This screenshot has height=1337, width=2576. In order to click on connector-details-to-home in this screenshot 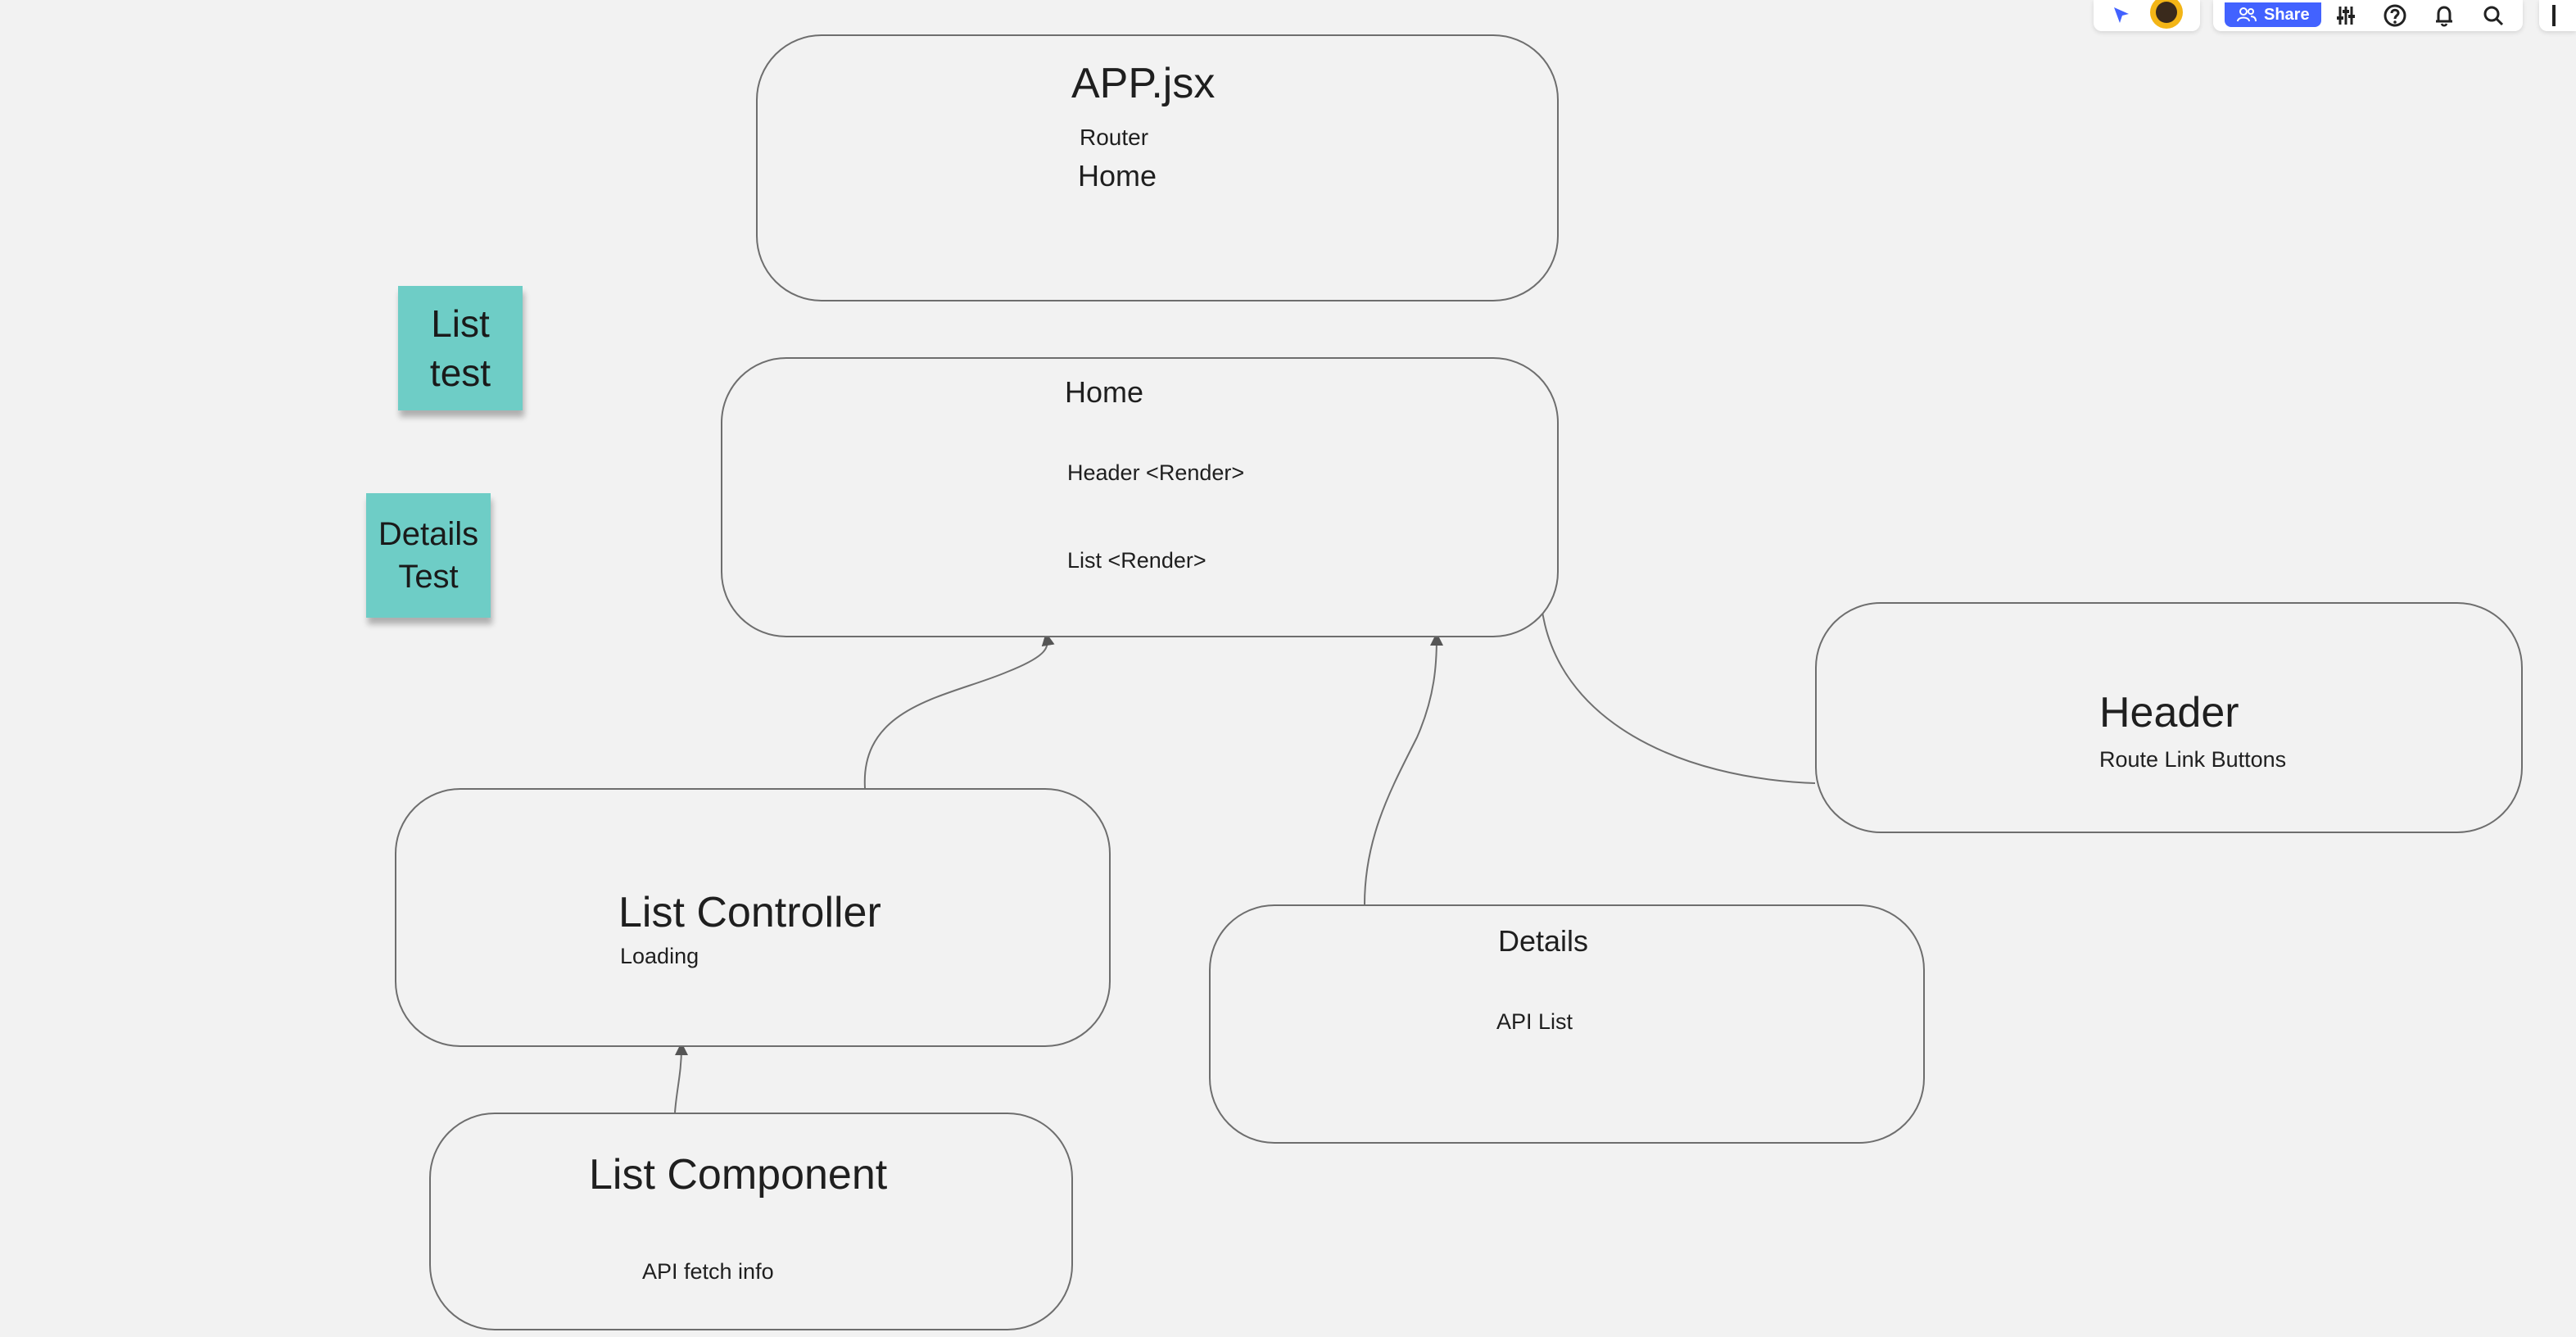, I will do `click(1403, 768)`.